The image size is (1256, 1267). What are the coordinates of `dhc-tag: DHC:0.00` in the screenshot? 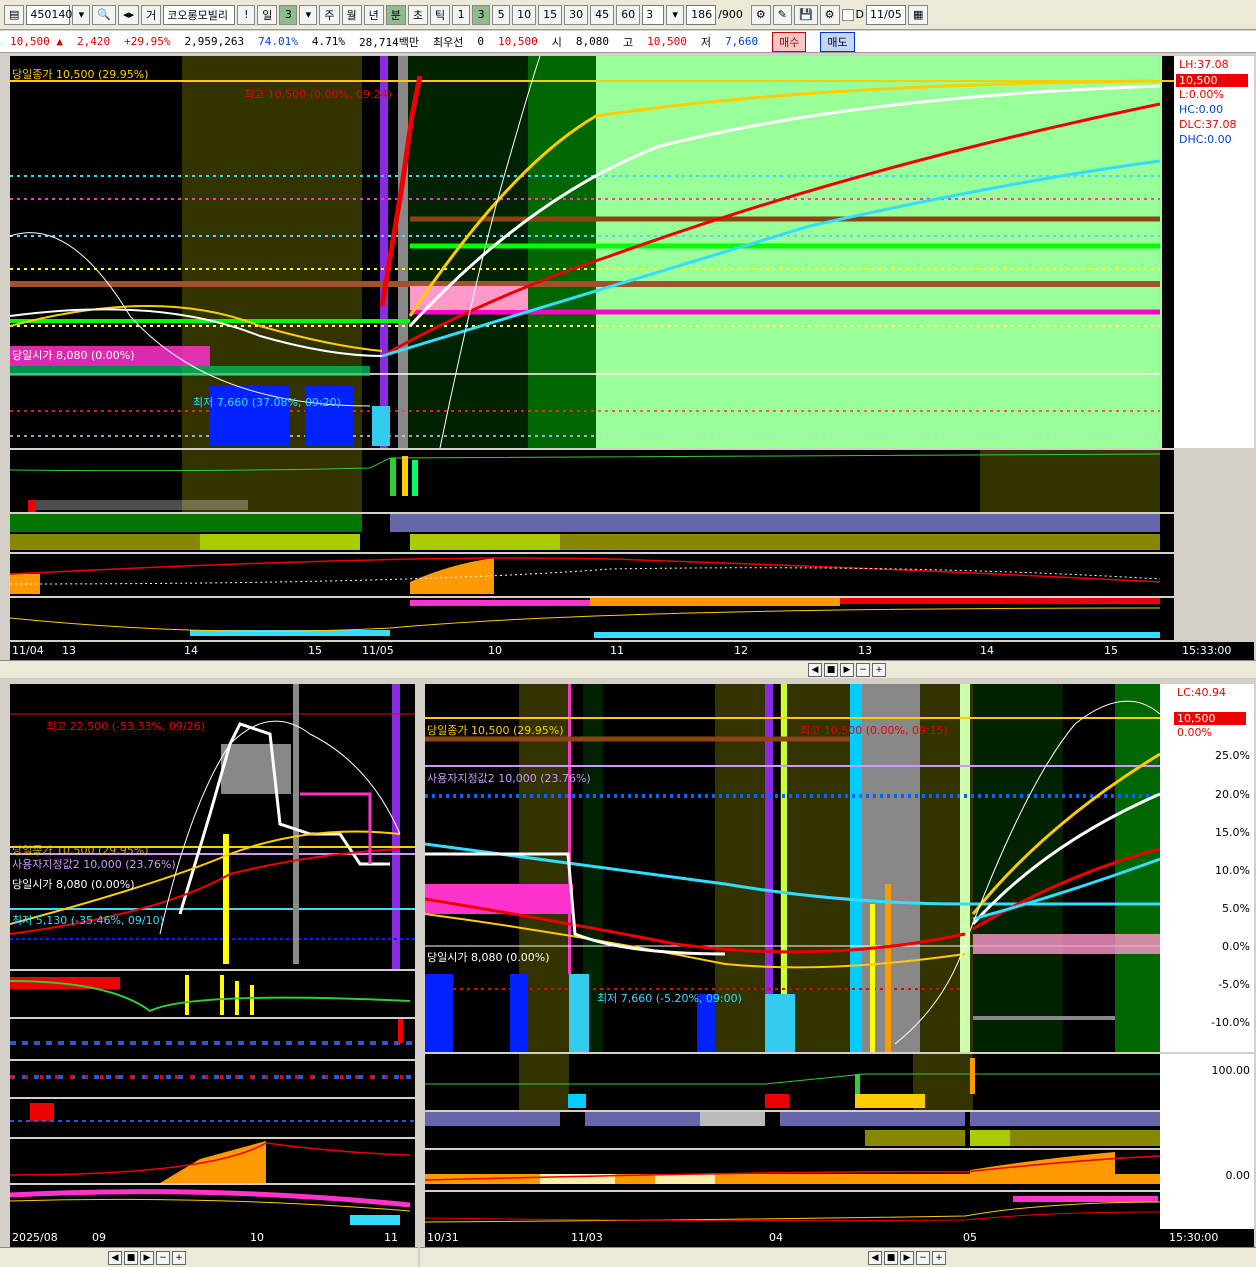 It's located at (1205, 139).